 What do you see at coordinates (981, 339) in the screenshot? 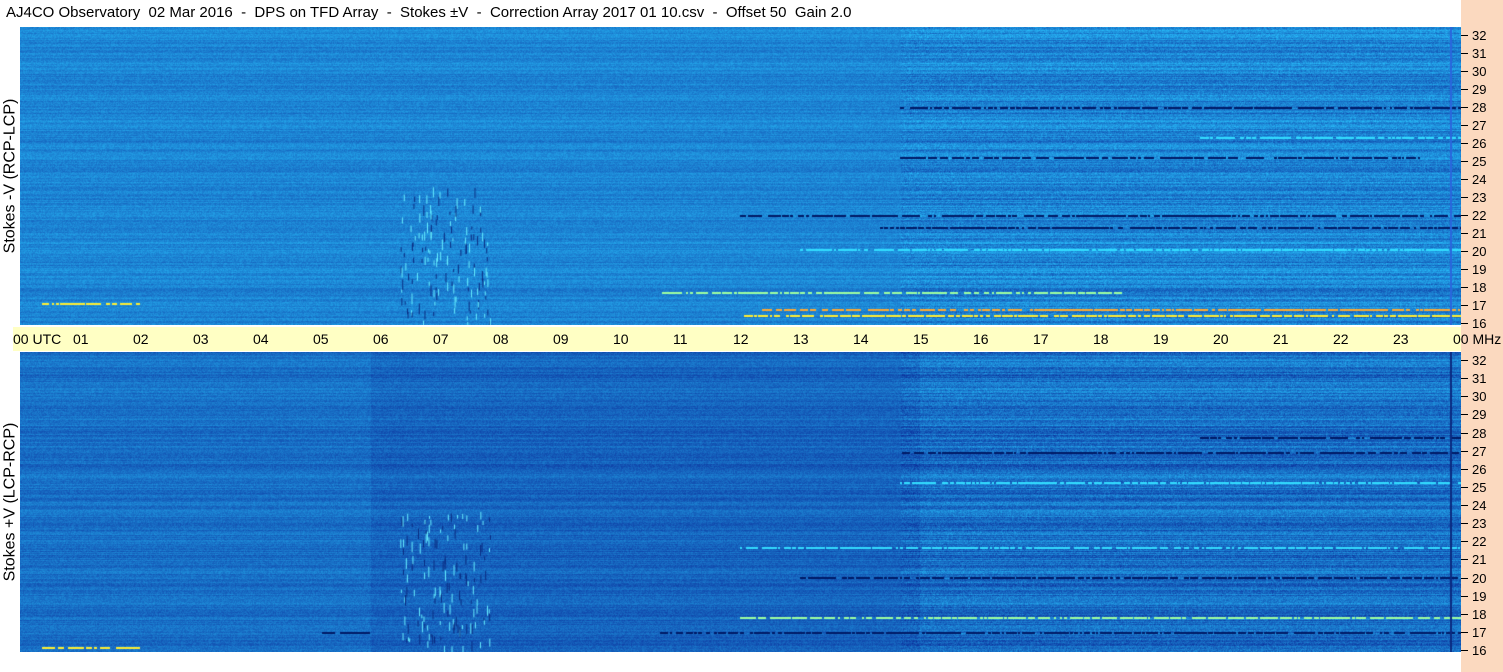
I see `time-tick-label: 16` at bounding box center [981, 339].